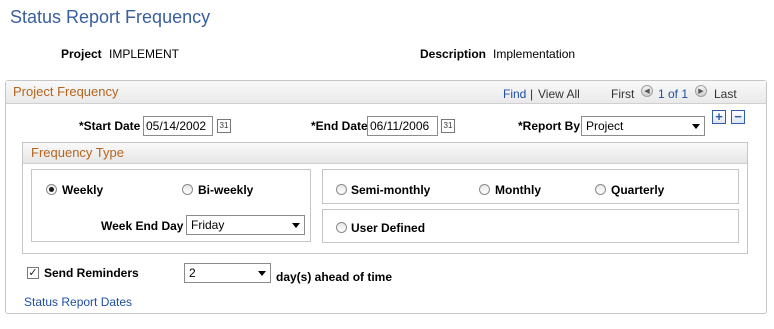 Image resolution: width=774 pixels, height=329 pixels. I want to click on weekly-label: Weekly, so click(83, 190).